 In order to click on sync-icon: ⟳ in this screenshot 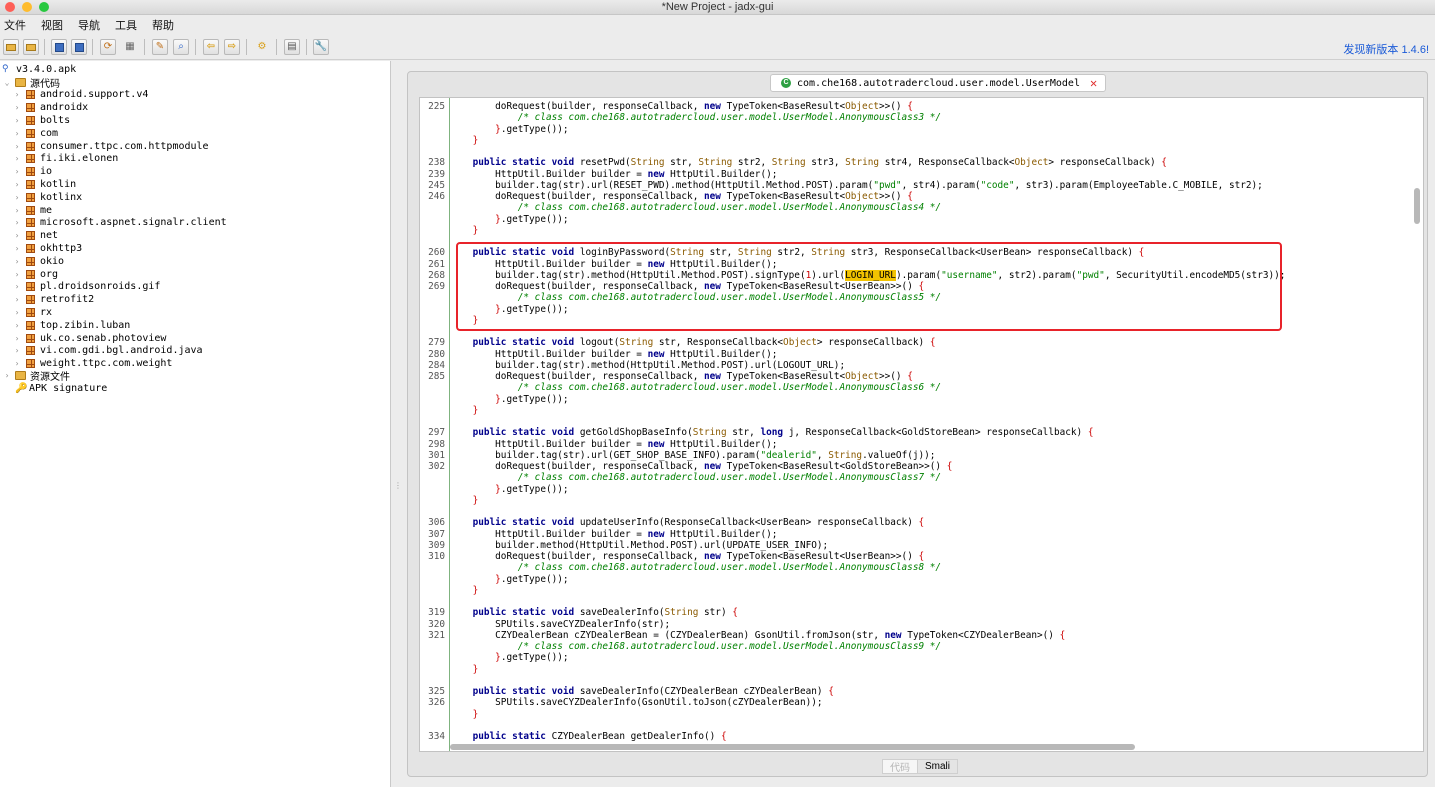, I will do `click(108, 47)`.